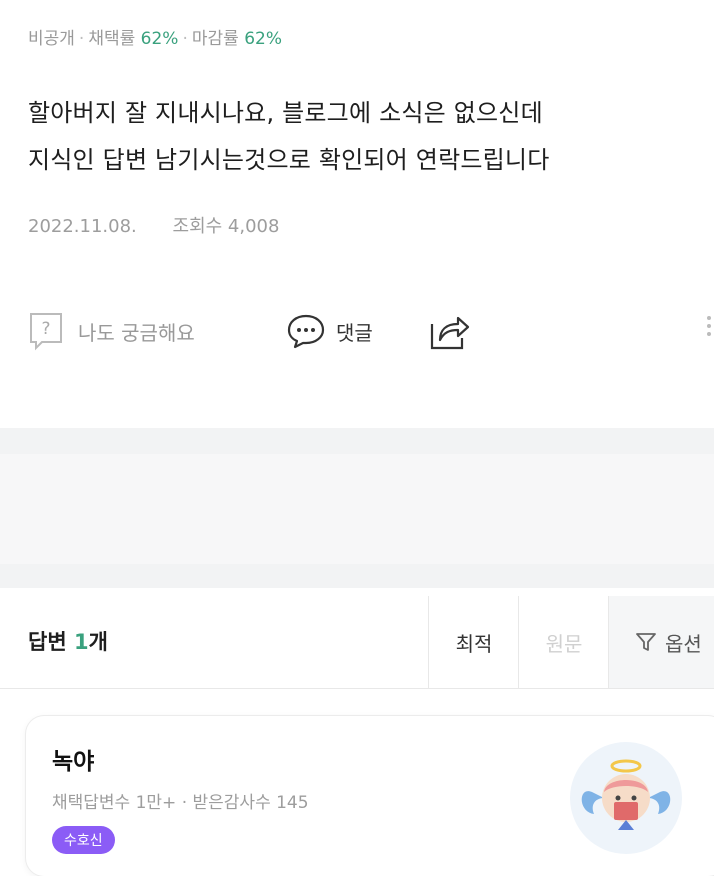  What do you see at coordinates (357, 642) in the screenshot?
I see `answers-header: 답변 1개 최적 원문 옵션` at bounding box center [357, 642].